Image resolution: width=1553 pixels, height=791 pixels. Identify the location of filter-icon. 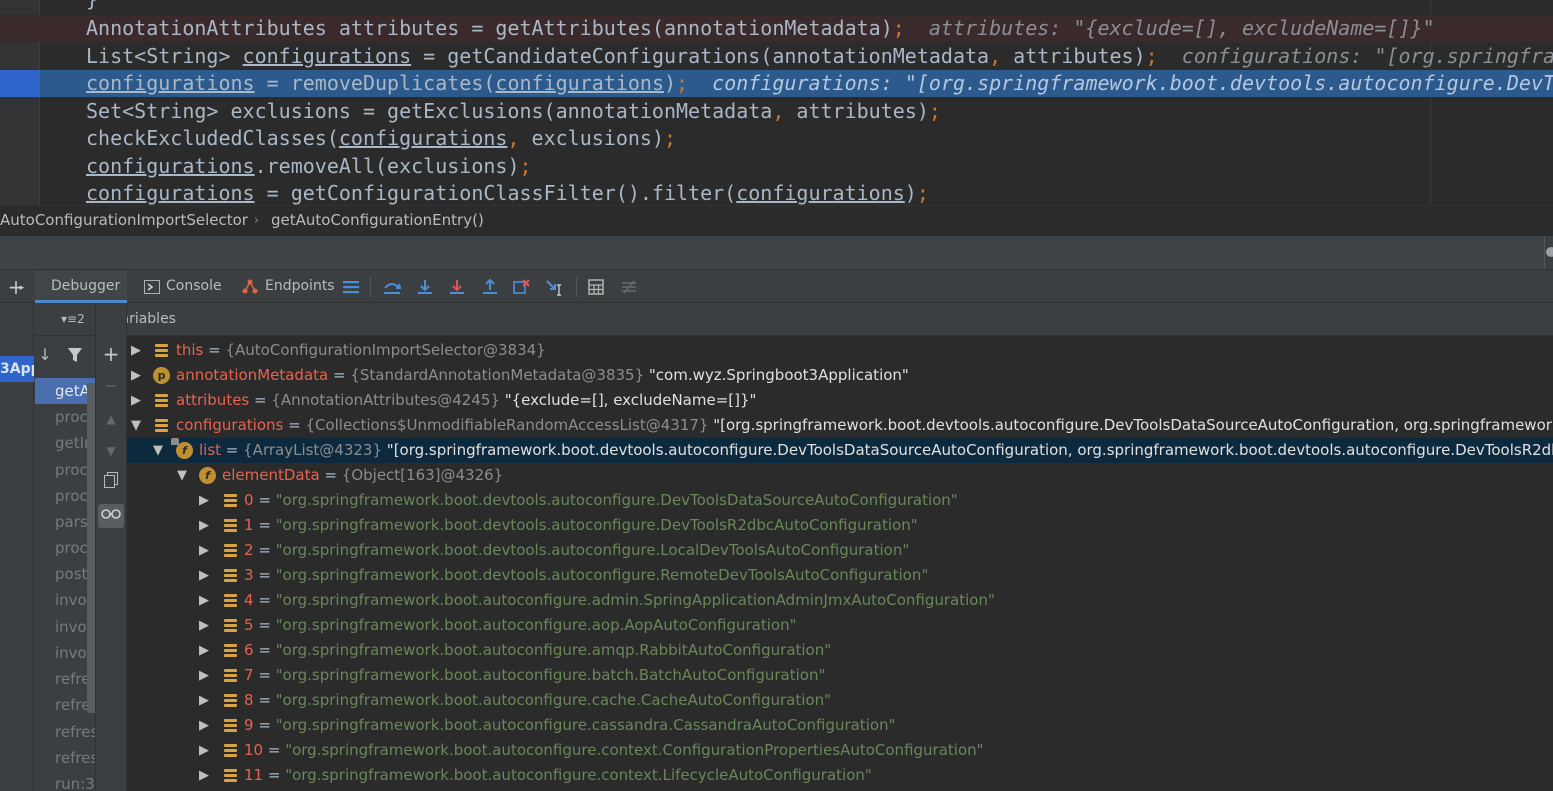
(75, 355).